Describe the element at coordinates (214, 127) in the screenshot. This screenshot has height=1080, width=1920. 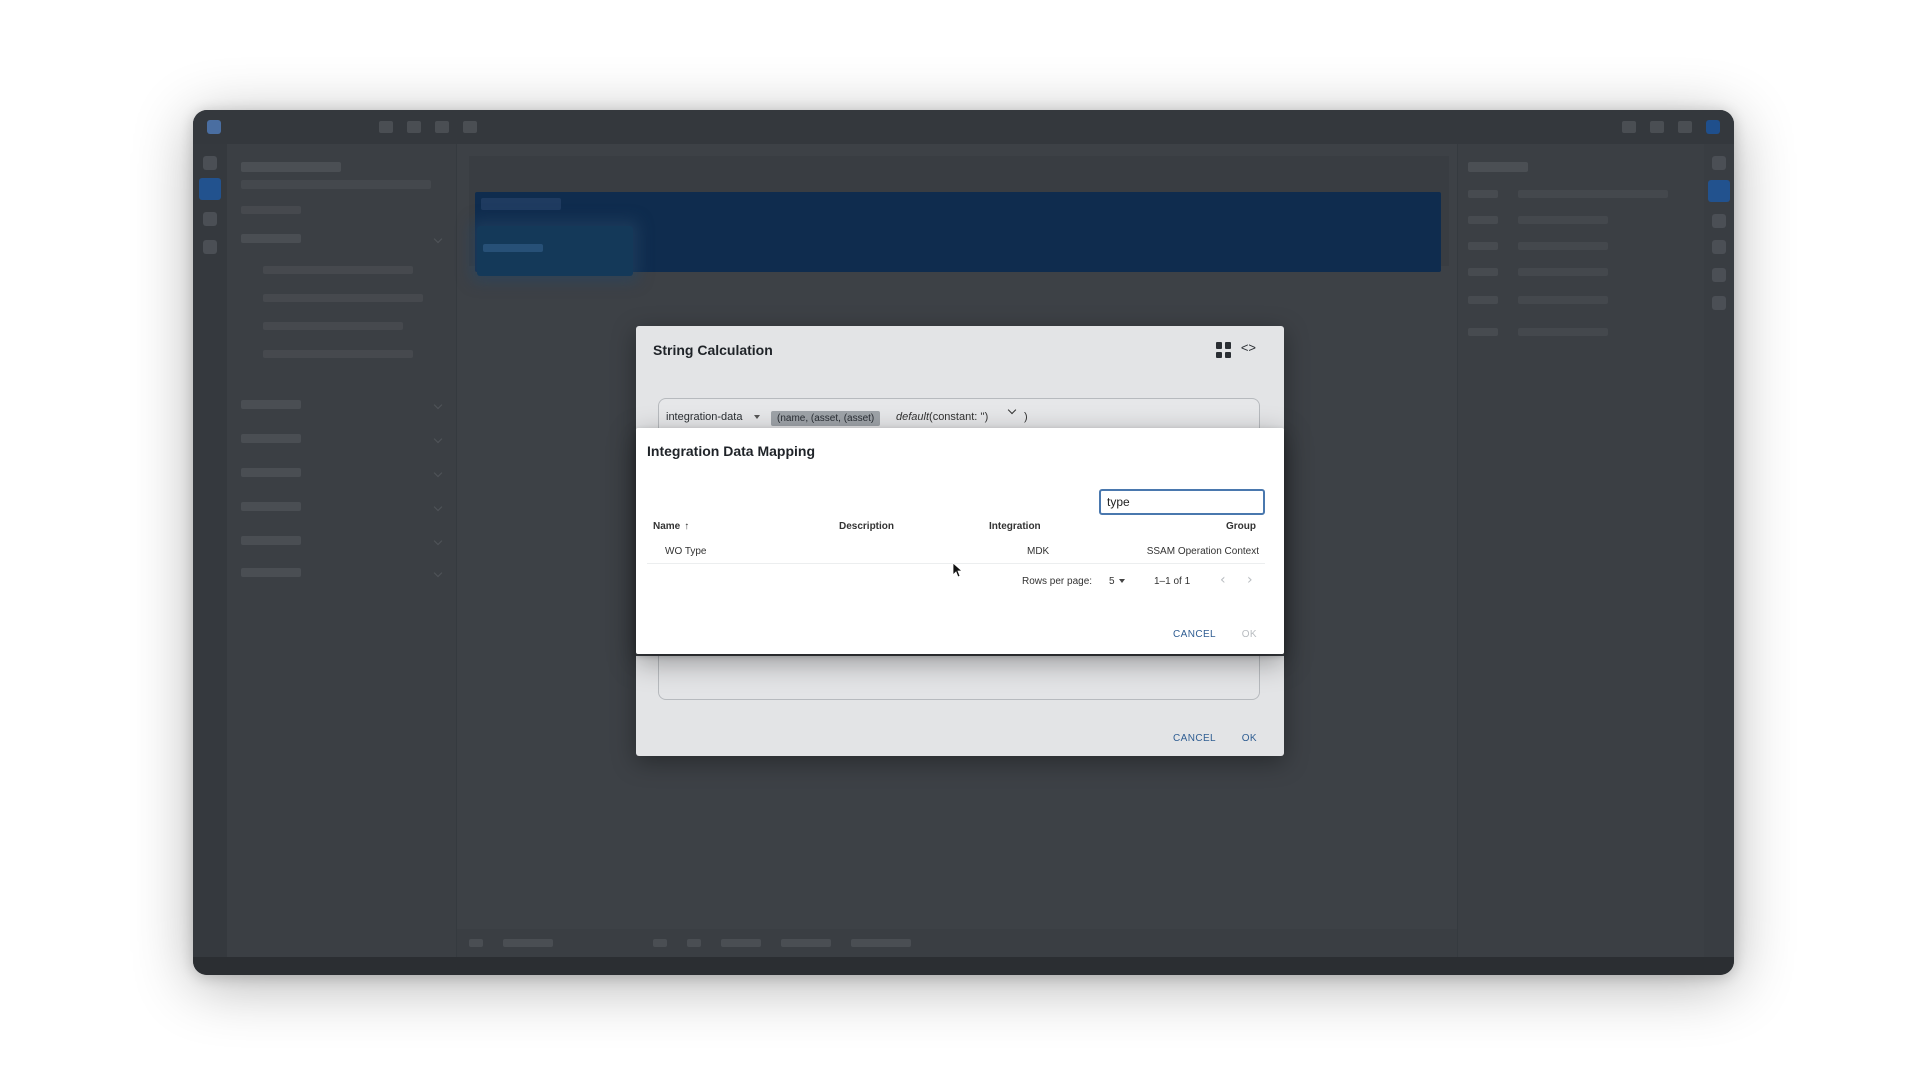
I see `app-logo-icon` at that location.